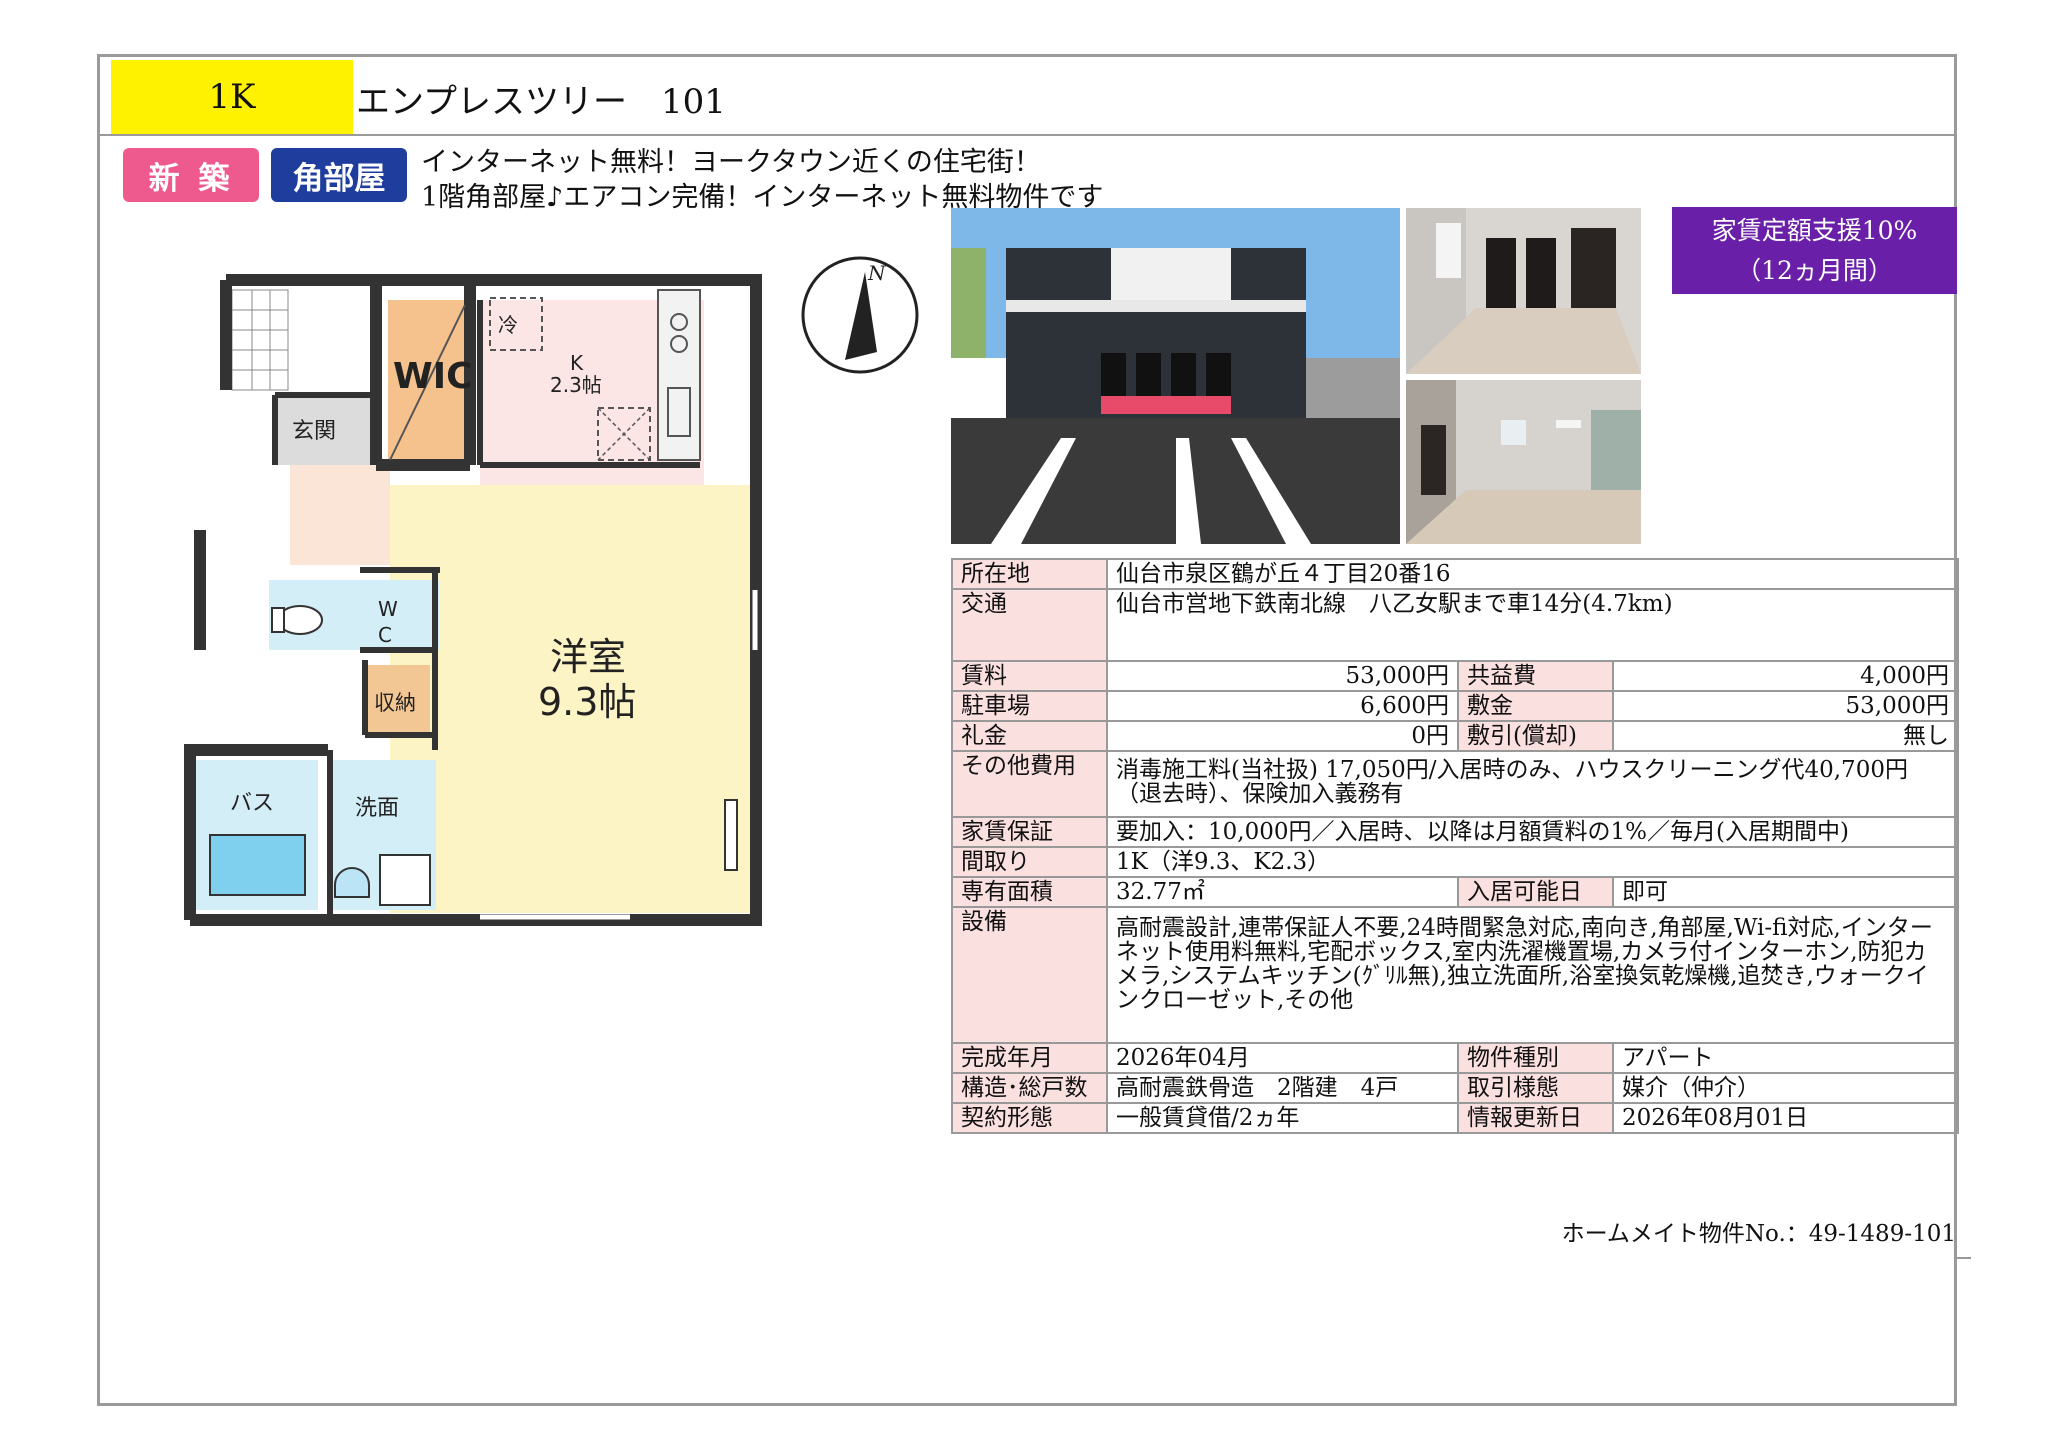 The image size is (2056, 1454). What do you see at coordinates (1535, 1118) in the screenshot?
I see `updated-label: 情報更新日` at bounding box center [1535, 1118].